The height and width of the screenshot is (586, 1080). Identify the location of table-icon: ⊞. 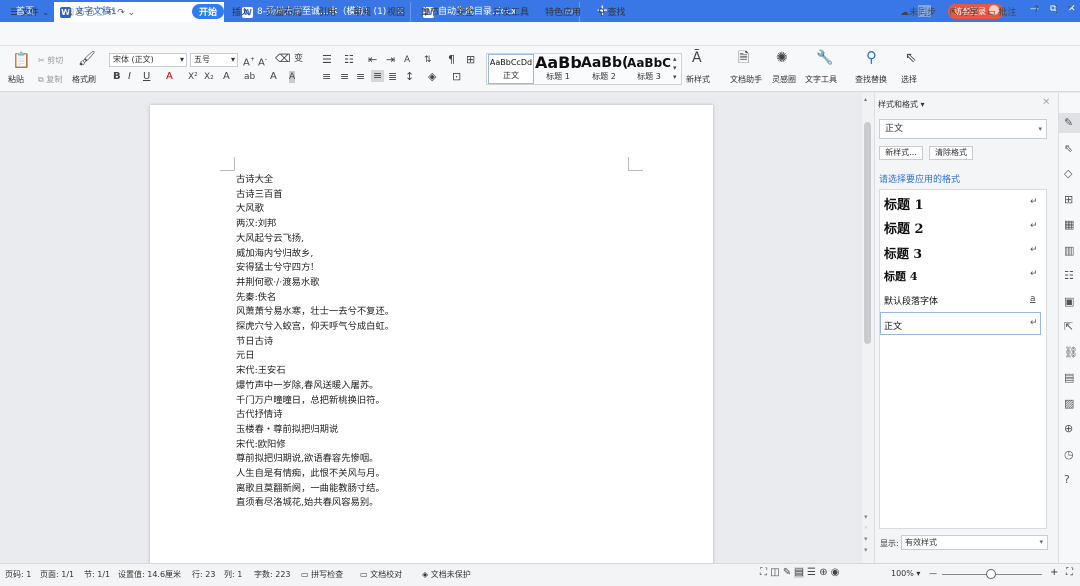
(1068, 200).